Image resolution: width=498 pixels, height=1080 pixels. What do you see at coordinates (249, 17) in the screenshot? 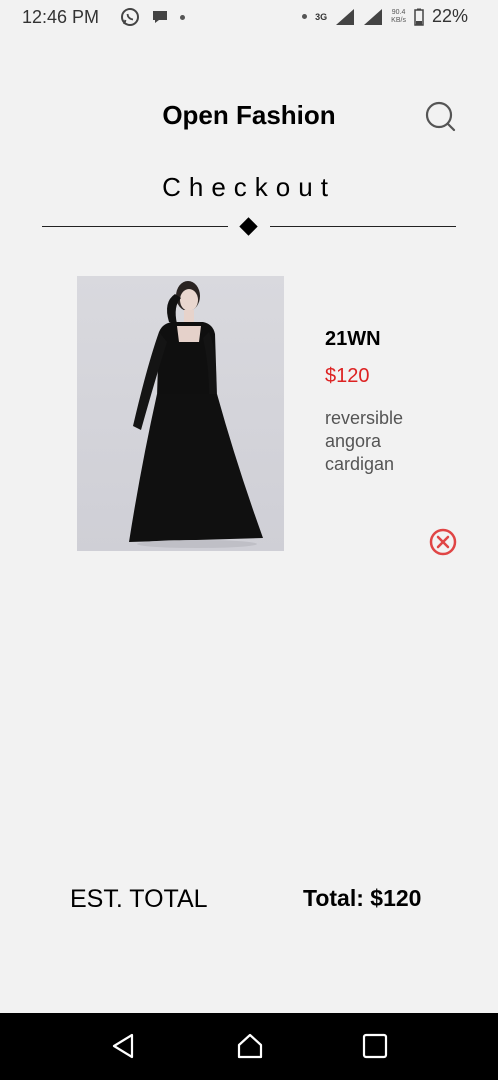
I see `status-bar: 12:46 PM 3G 90.4 KB/s 22%` at bounding box center [249, 17].